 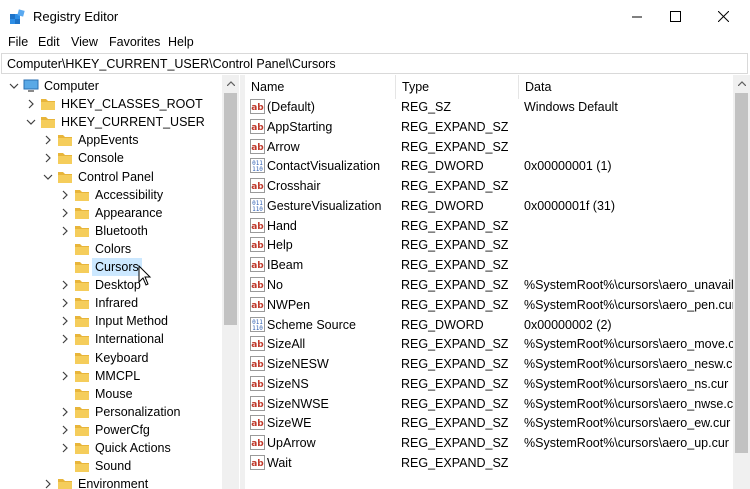 What do you see at coordinates (18, 42) in the screenshot?
I see `menu-file: File` at bounding box center [18, 42].